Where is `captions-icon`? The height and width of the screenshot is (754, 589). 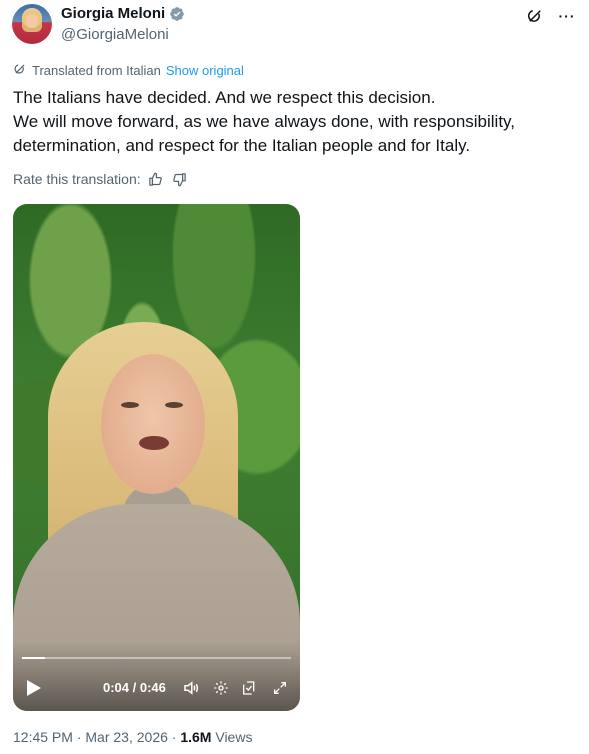
captions-icon is located at coordinates (249, 688).